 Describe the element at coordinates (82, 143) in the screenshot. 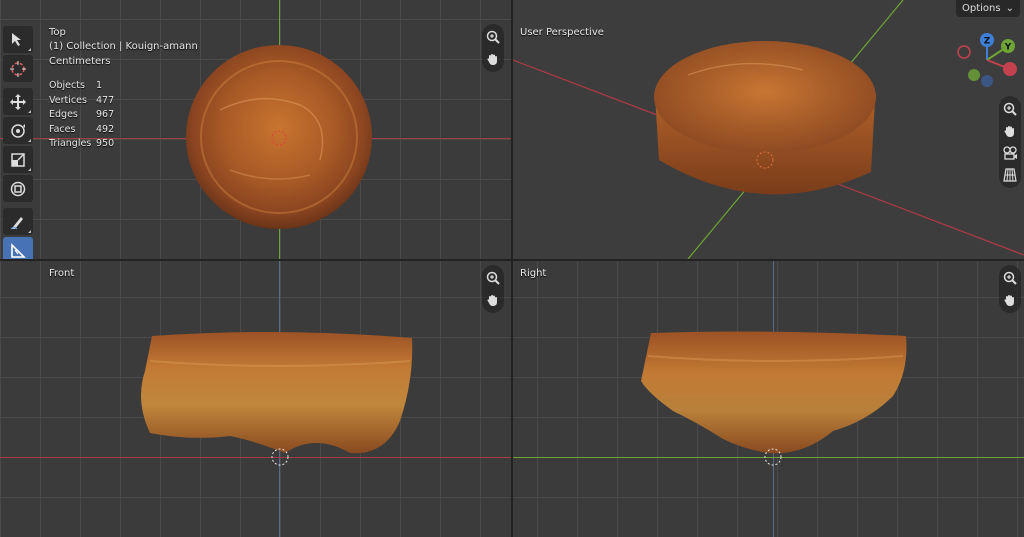

I see `stat-triangles: Triangles 950` at that location.